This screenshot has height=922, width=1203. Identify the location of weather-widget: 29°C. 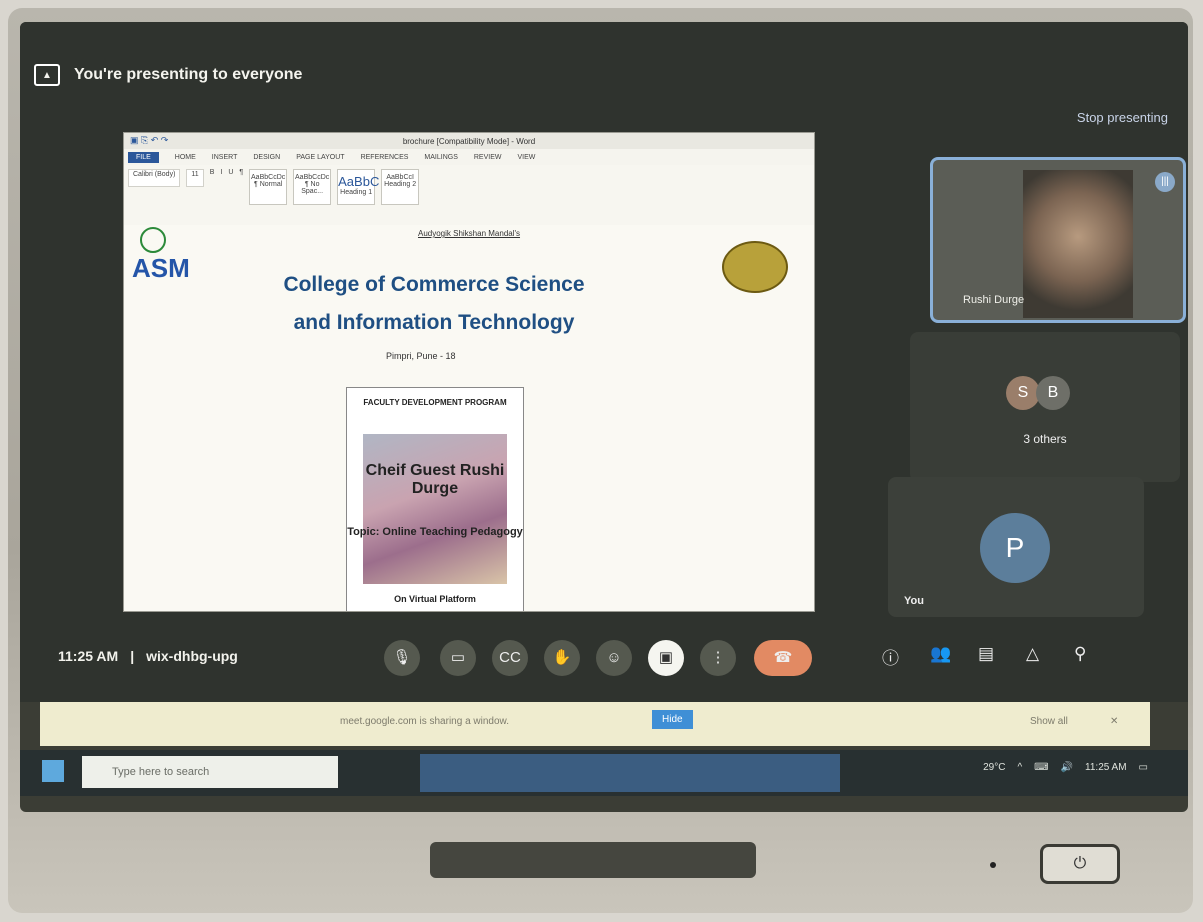
(994, 767).